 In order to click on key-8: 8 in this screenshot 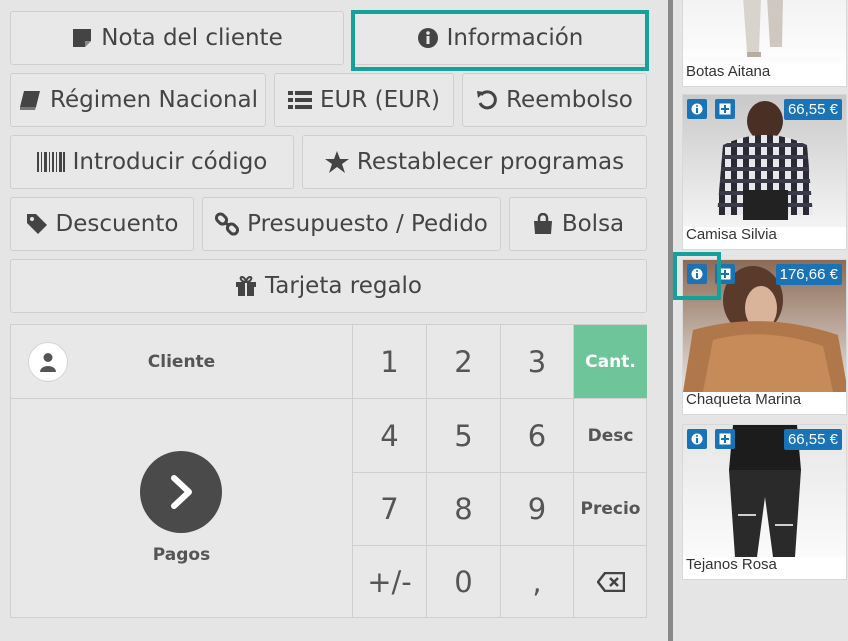, I will do `click(463, 508)`.